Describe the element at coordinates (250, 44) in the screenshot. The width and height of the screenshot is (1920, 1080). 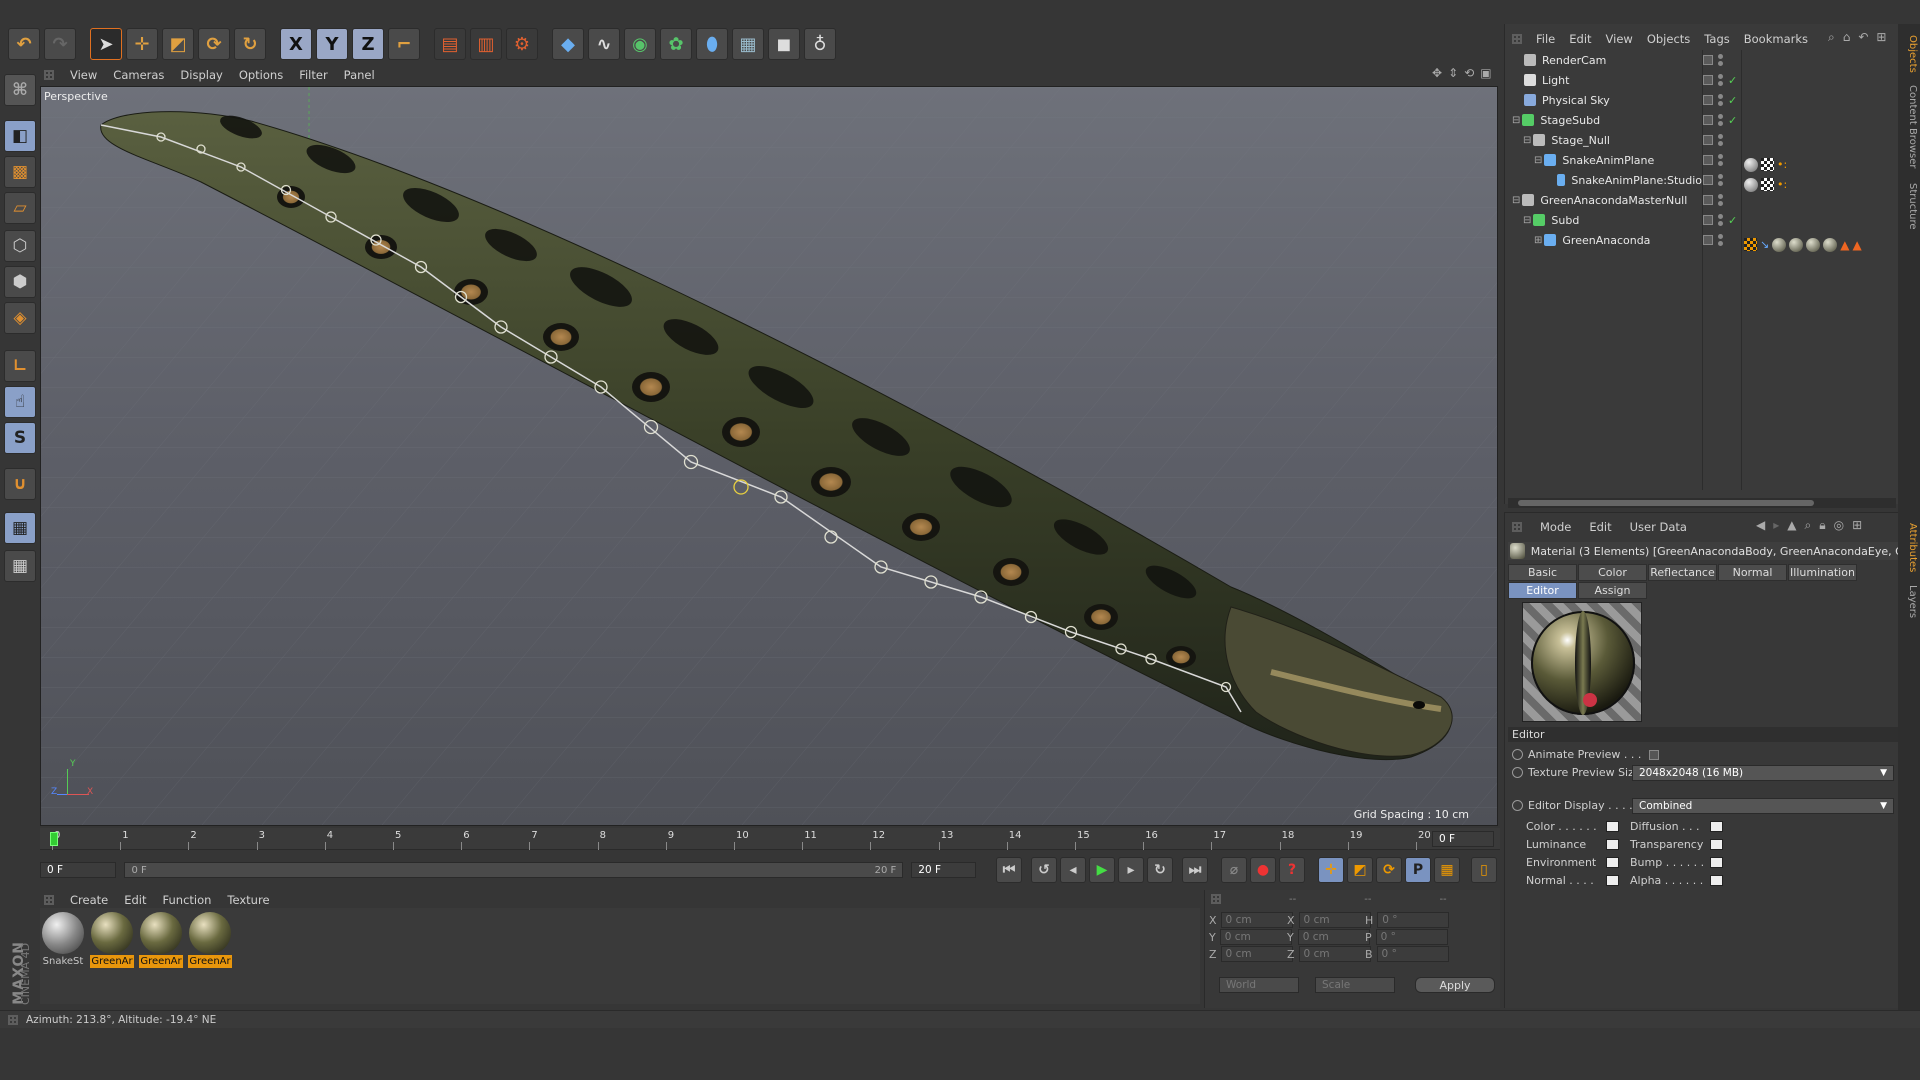
I see `recent-tool-icon: ↻` at that location.